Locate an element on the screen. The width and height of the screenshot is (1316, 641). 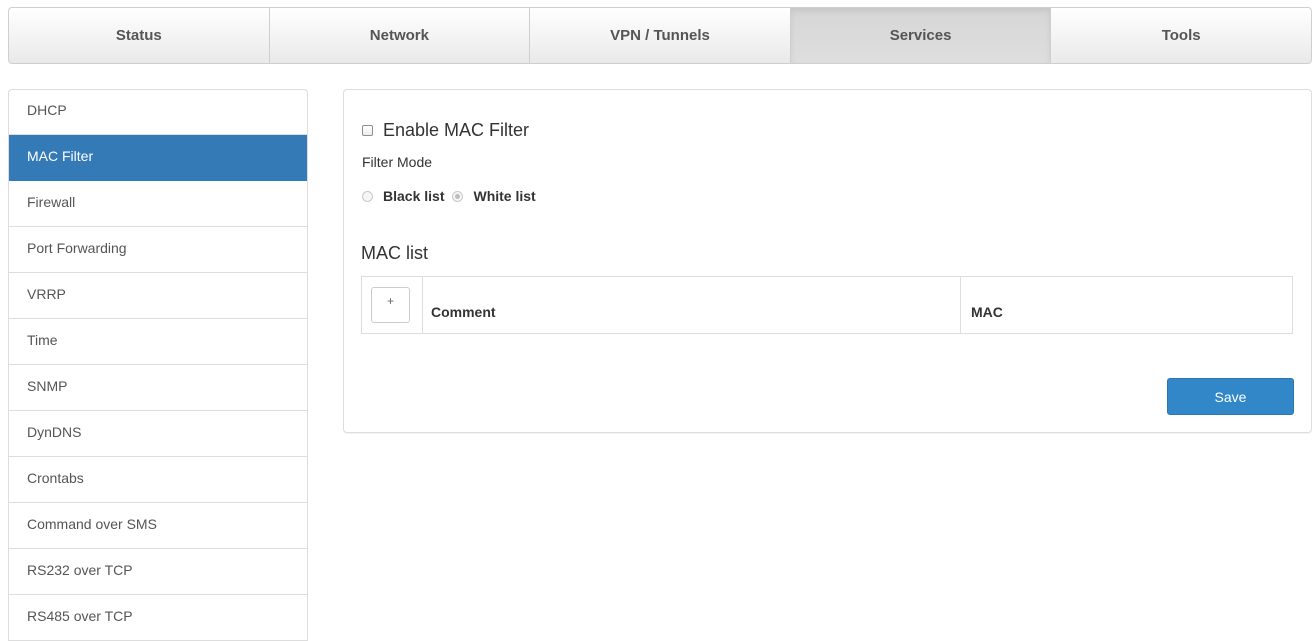
sidebar-item-time: Time is located at coordinates (158, 342).